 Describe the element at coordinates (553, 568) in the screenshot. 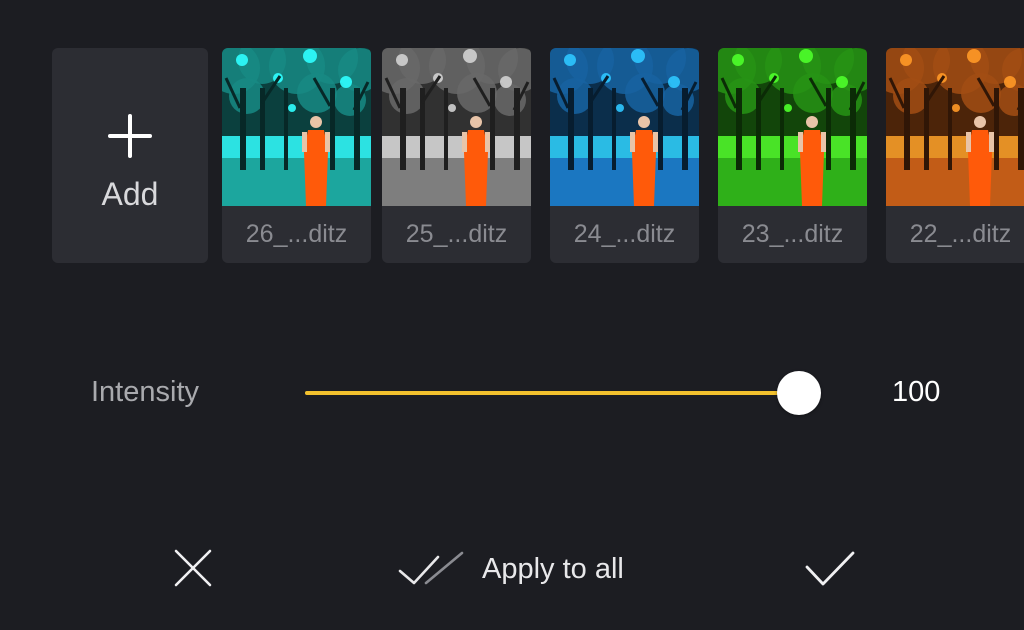

I see `apply-to-all-label: Apply to all` at that location.